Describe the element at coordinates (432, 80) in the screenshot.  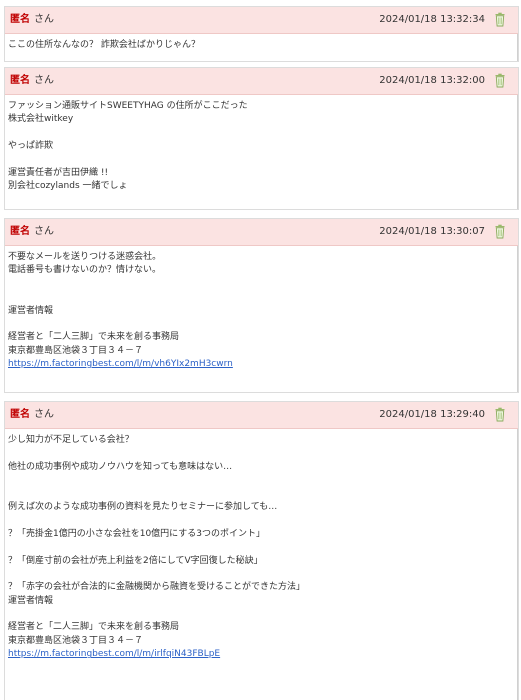
I see `post-timestamp: 2024/01/18 13:32:00` at that location.